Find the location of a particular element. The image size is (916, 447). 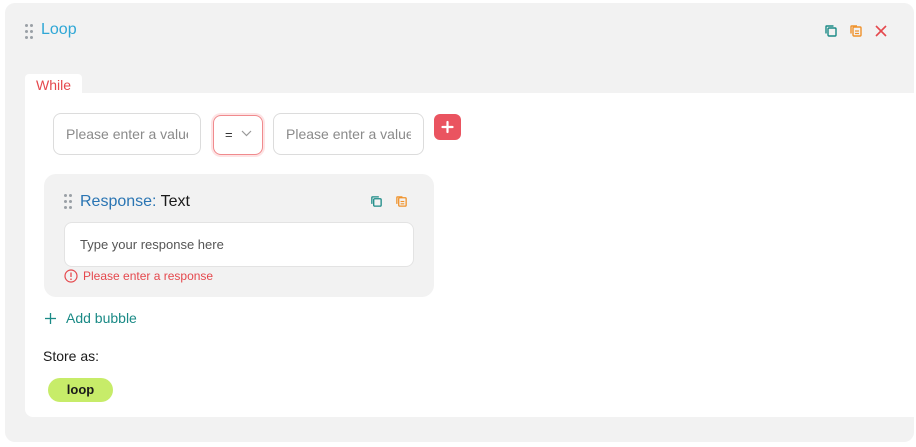

clipboard-icon is located at coordinates (856, 31).